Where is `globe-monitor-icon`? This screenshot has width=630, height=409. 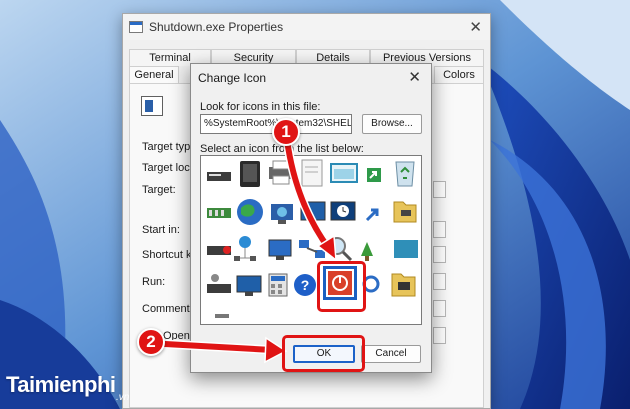
globe-monitor-icon is located at coordinates (282, 214).